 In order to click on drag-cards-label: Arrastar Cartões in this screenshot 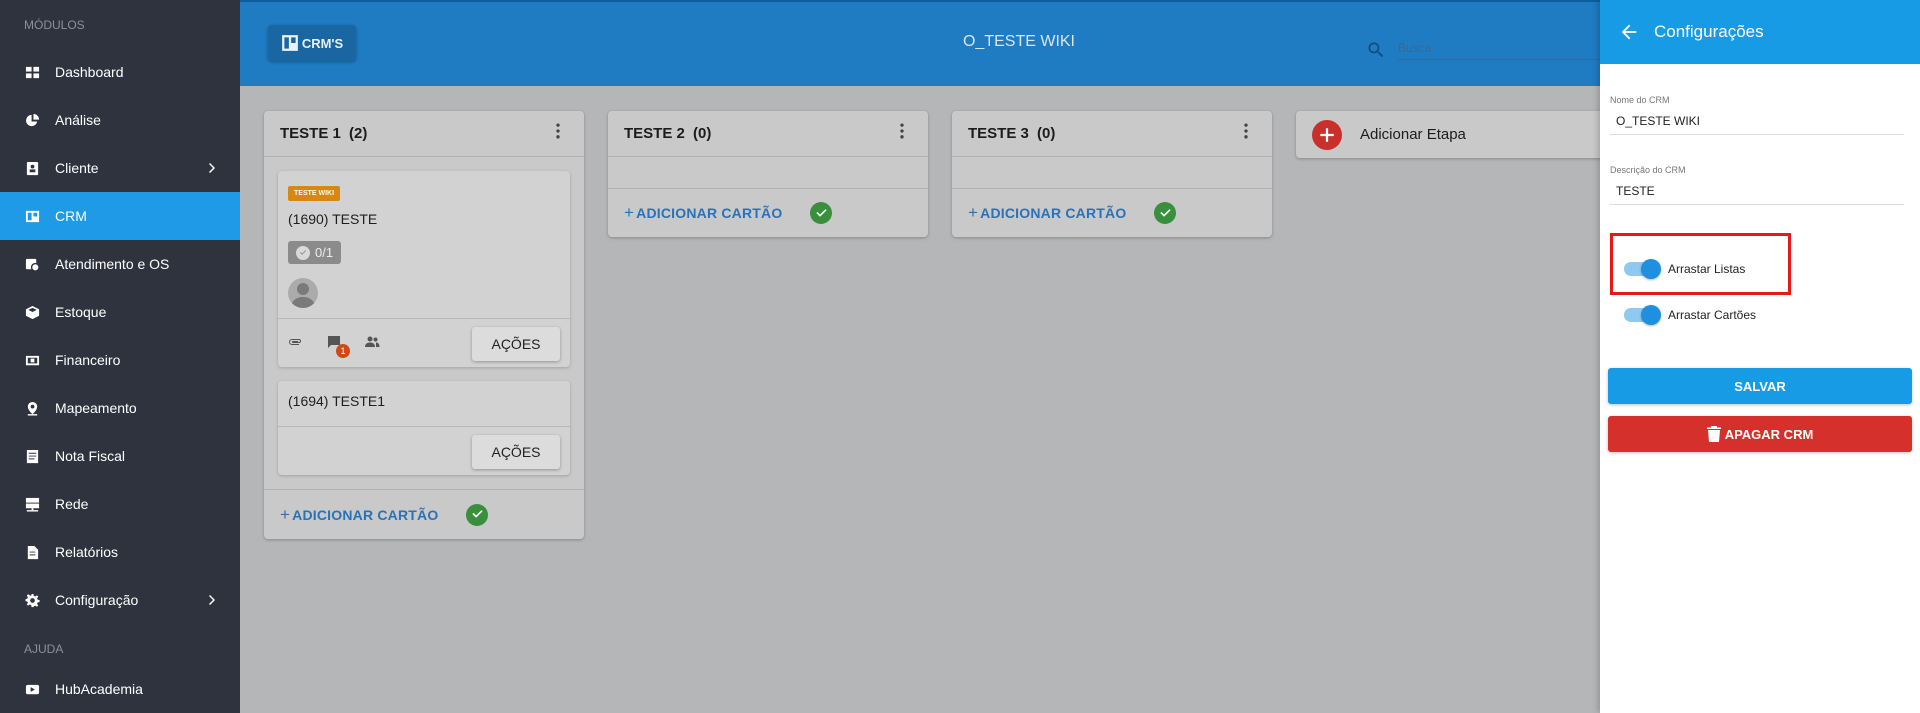, I will do `click(1712, 315)`.